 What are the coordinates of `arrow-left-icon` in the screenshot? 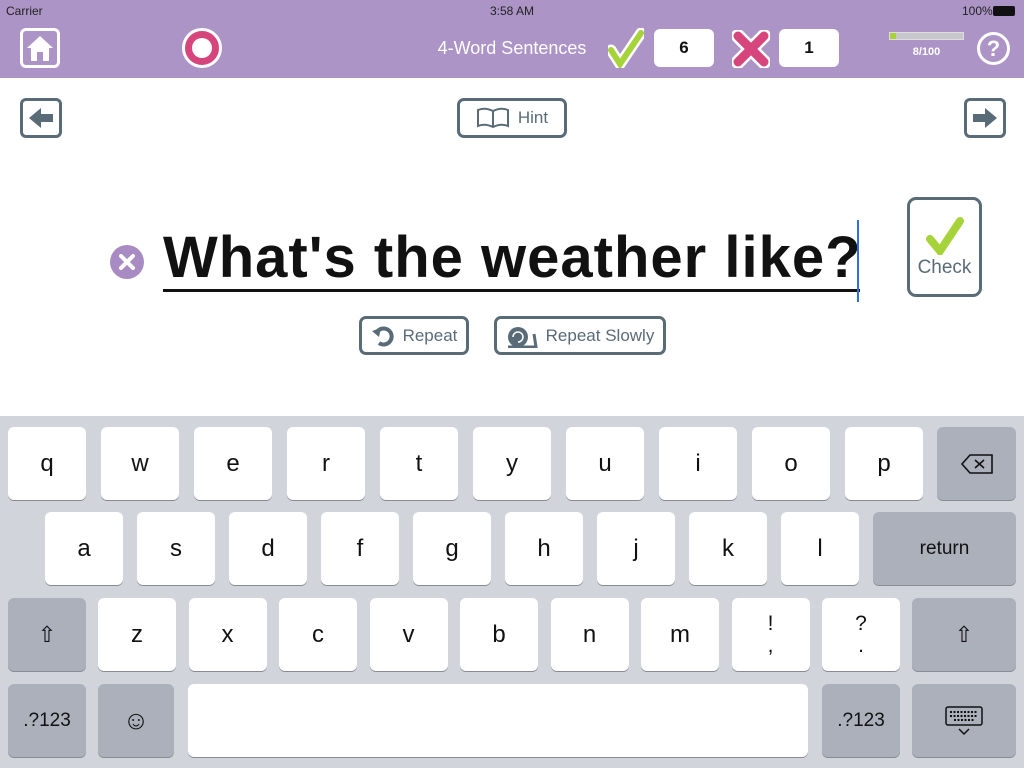 It's located at (41, 118).